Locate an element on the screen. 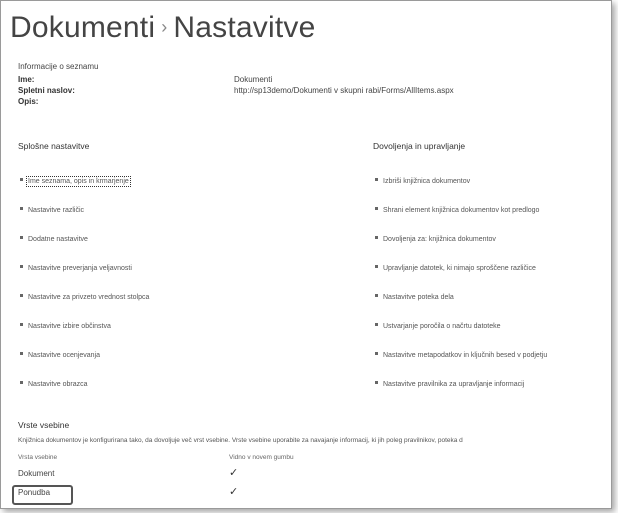 The width and height of the screenshot is (618, 513). breadcrumb-dokumenti: Dokumenti is located at coordinates (82, 27).